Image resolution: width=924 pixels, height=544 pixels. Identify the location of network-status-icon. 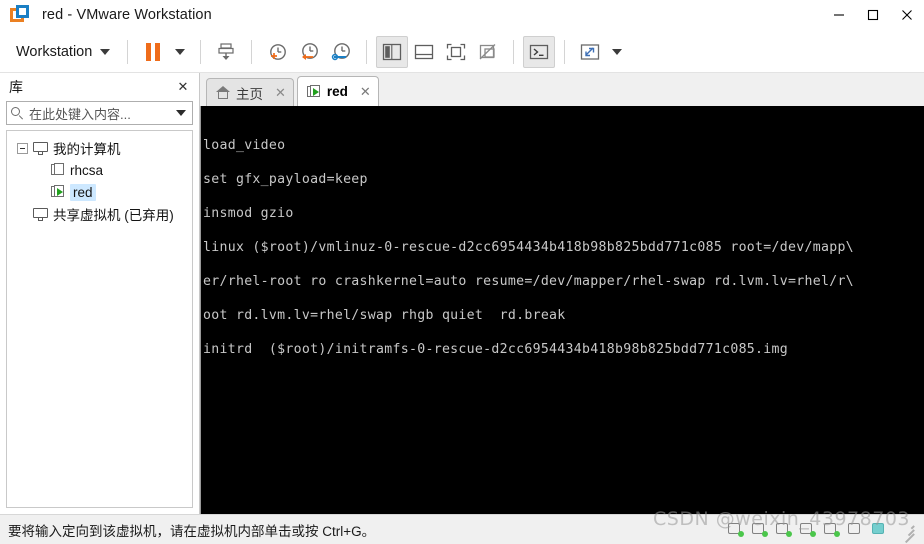
(784, 530).